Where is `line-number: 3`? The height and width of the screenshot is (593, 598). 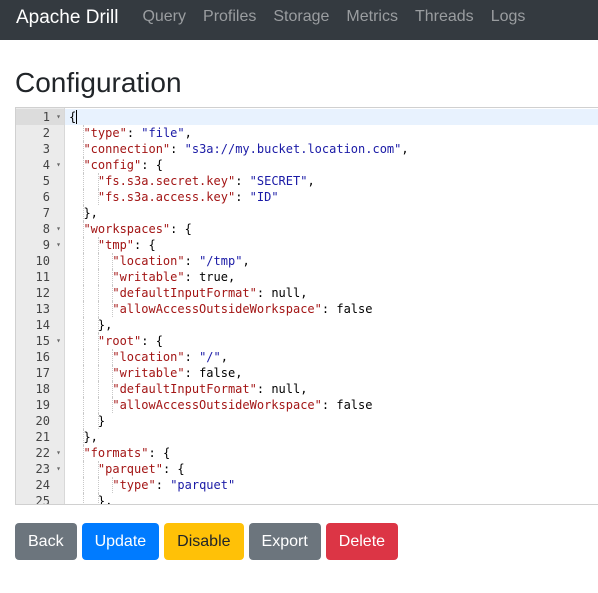 line-number: 3 is located at coordinates (40, 149).